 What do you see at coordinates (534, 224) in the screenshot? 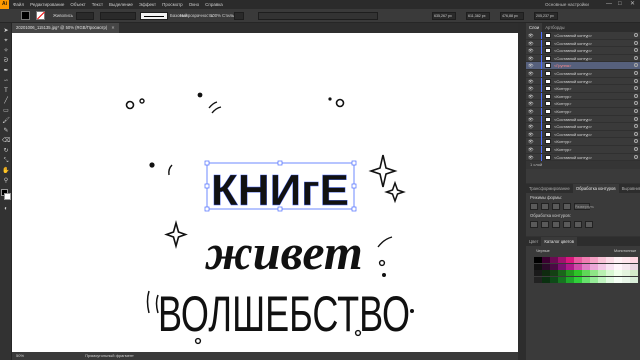
I see `divide-icon` at bounding box center [534, 224].